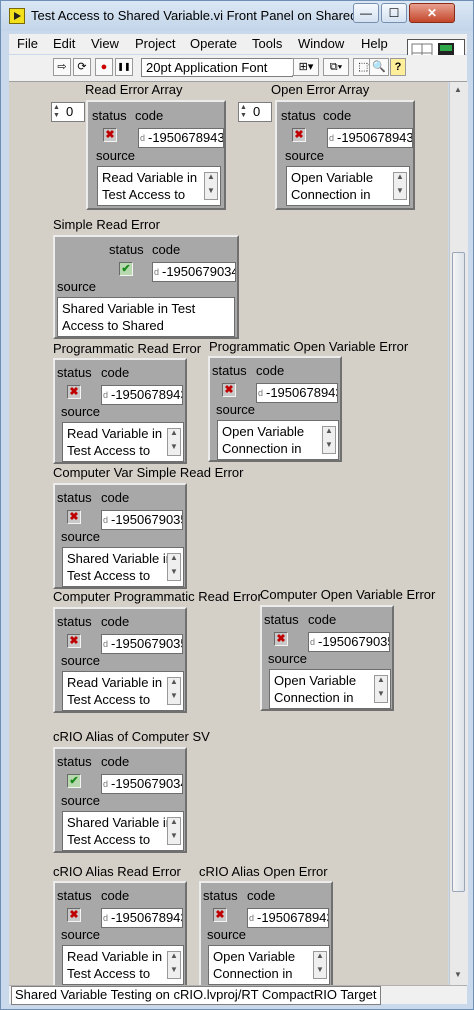 The height and width of the screenshot is (1010, 474). Describe the element at coordinates (147, 519) in the screenshot. I see `code-value: -1950679035` at that location.